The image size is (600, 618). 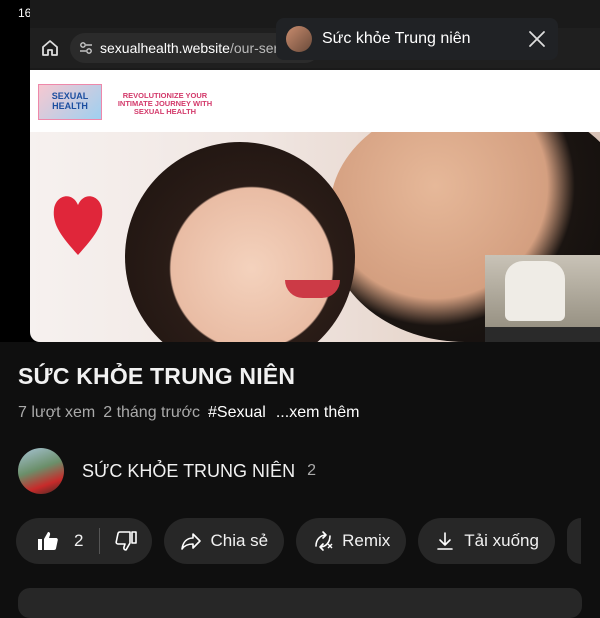 What do you see at coordinates (311, 470) in the screenshot?
I see `subscriber-count: 2` at bounding box center [311, 470].